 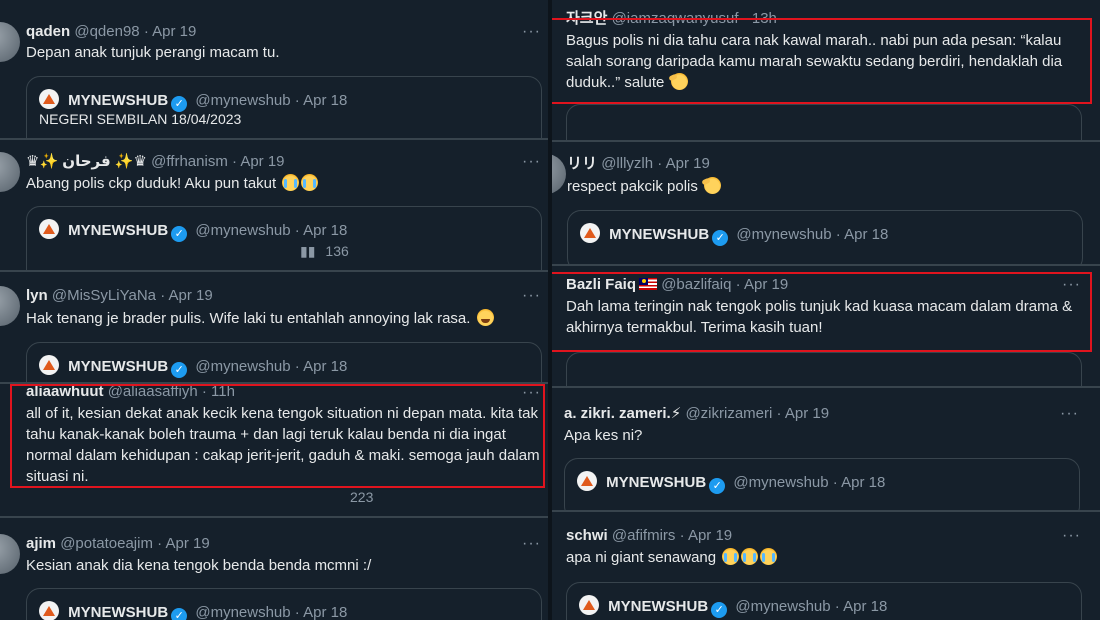 I want to click on tweet-author-handle: @bazlifaiq, so click(x=696, y=284).